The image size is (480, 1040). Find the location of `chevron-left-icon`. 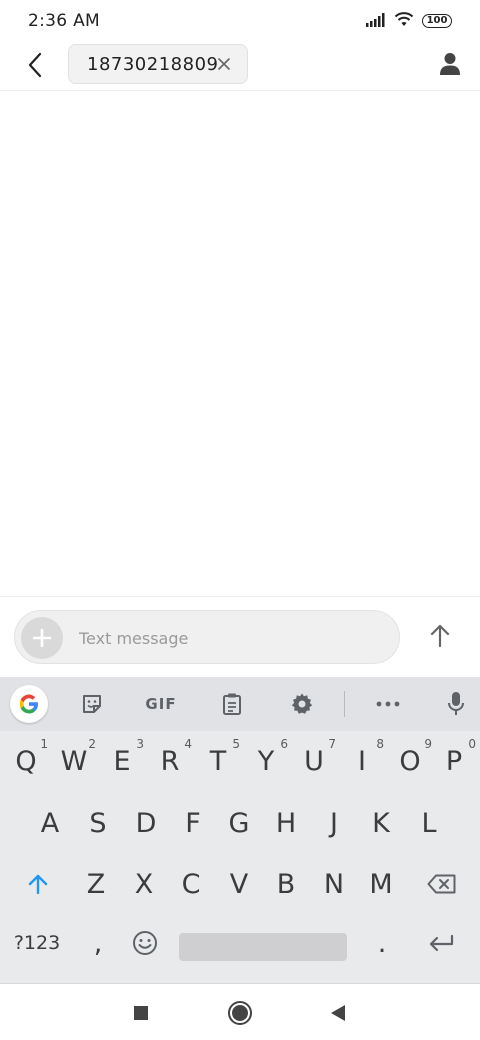

chevron-left-icon is located at coordinates (35, 65).